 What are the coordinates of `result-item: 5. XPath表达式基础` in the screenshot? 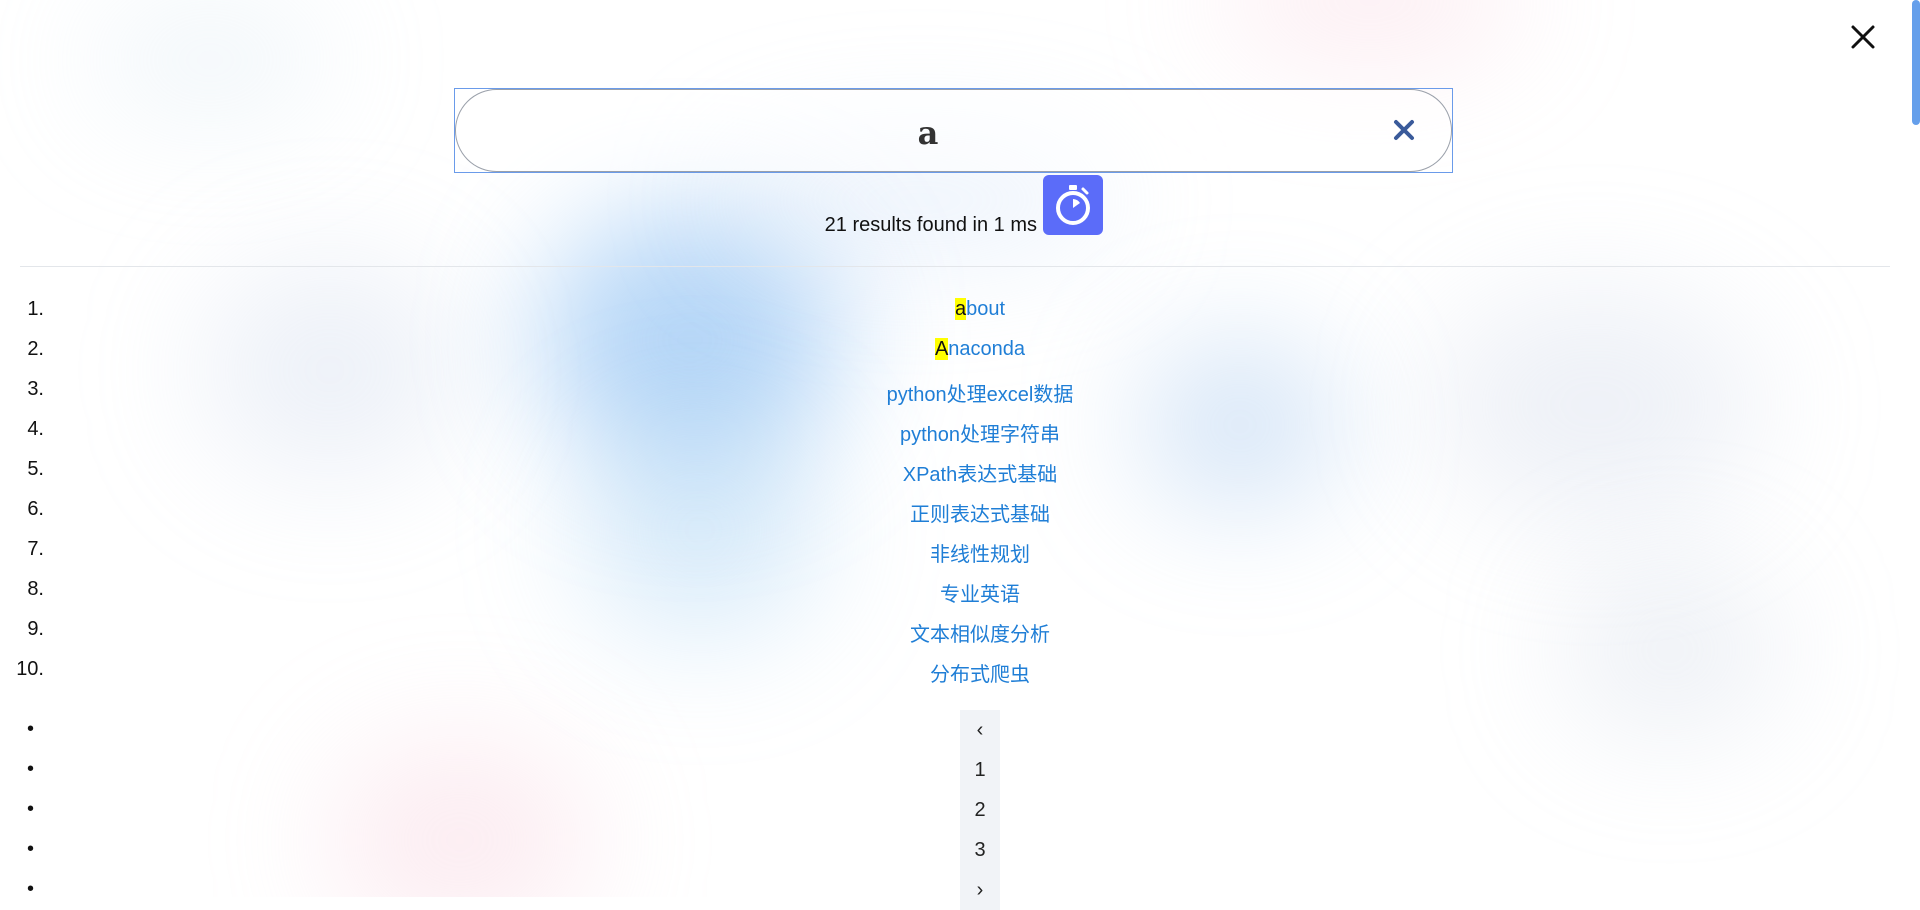 It's located at (960, 470).